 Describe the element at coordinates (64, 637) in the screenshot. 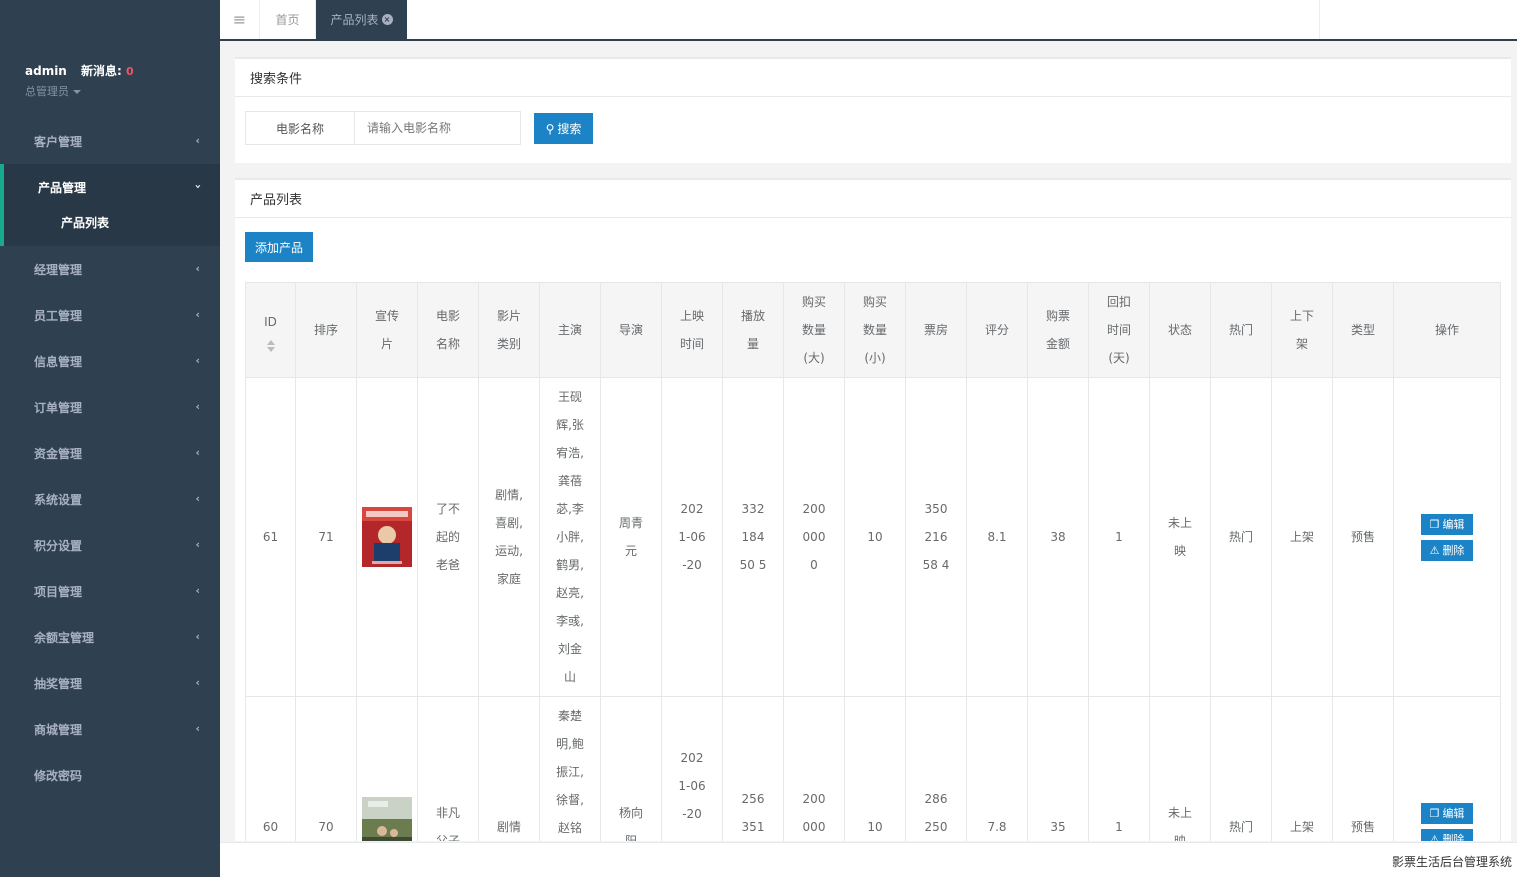

I see `sidebar-item-label: 余额宝管理` at that location.